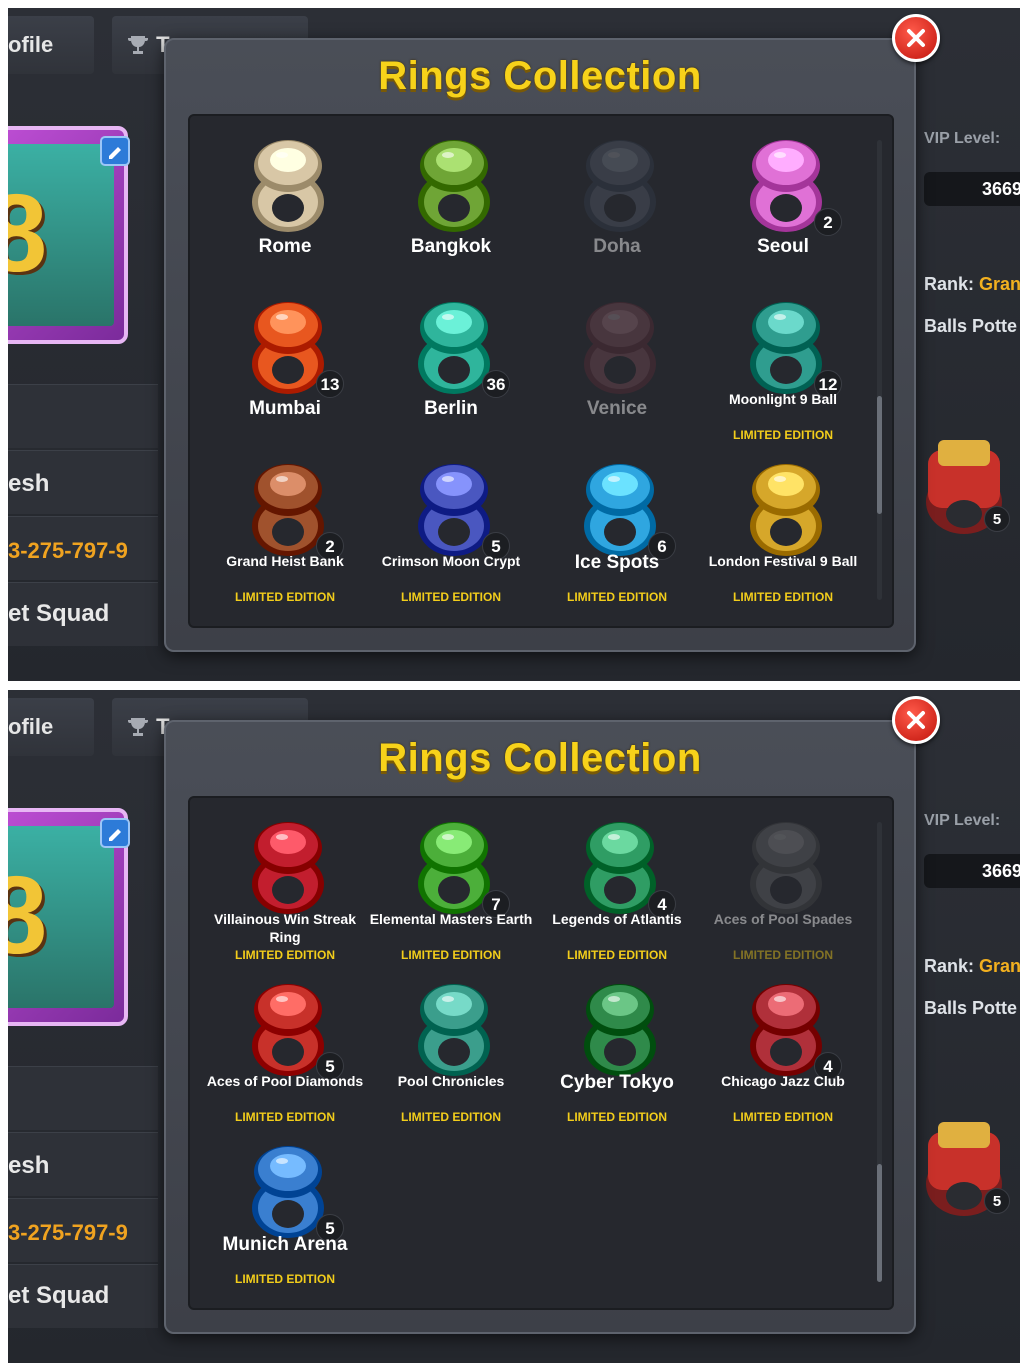 The image size is (1028, 1371). I want to click on ring-card: Pool Chronicles LIMITED EDITION, so click(451, 1059).